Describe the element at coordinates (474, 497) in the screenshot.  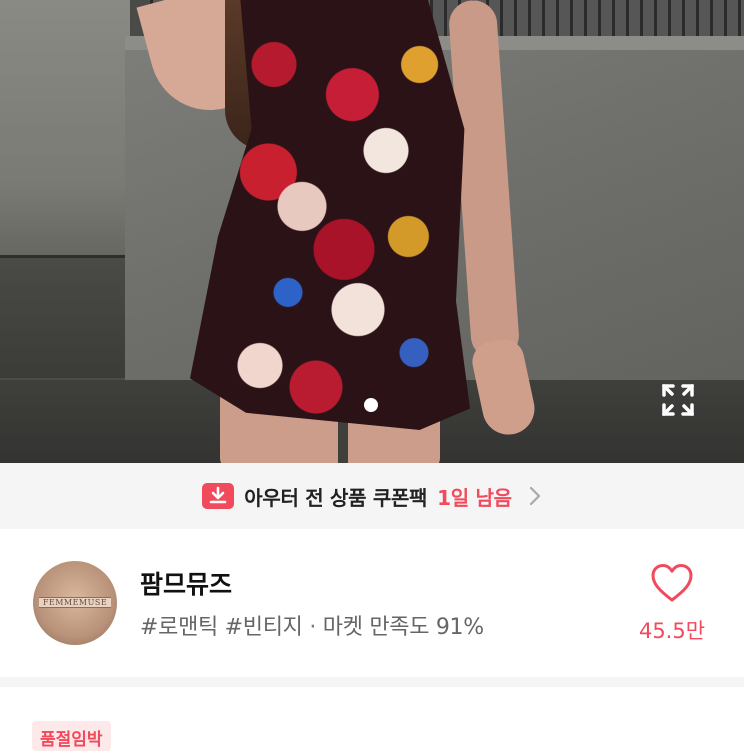
I see `coupon-remaining-time: 1일 남음` at that location.